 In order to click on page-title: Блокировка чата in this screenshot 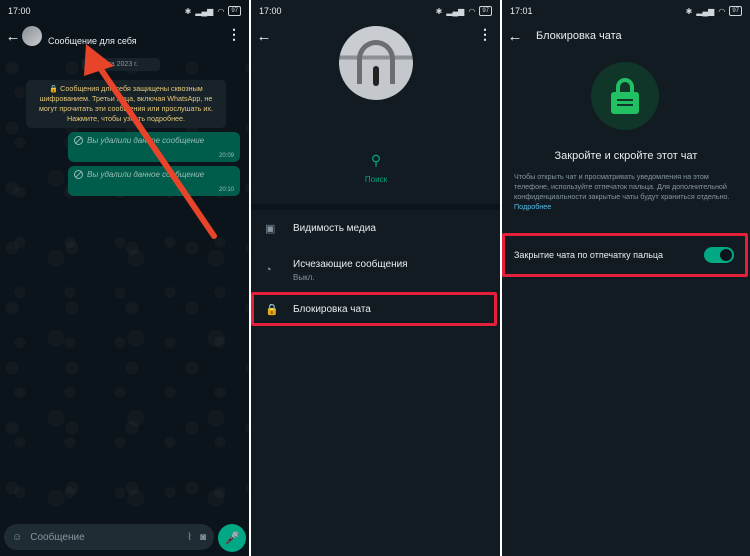, I will do `click(579, 36)`.